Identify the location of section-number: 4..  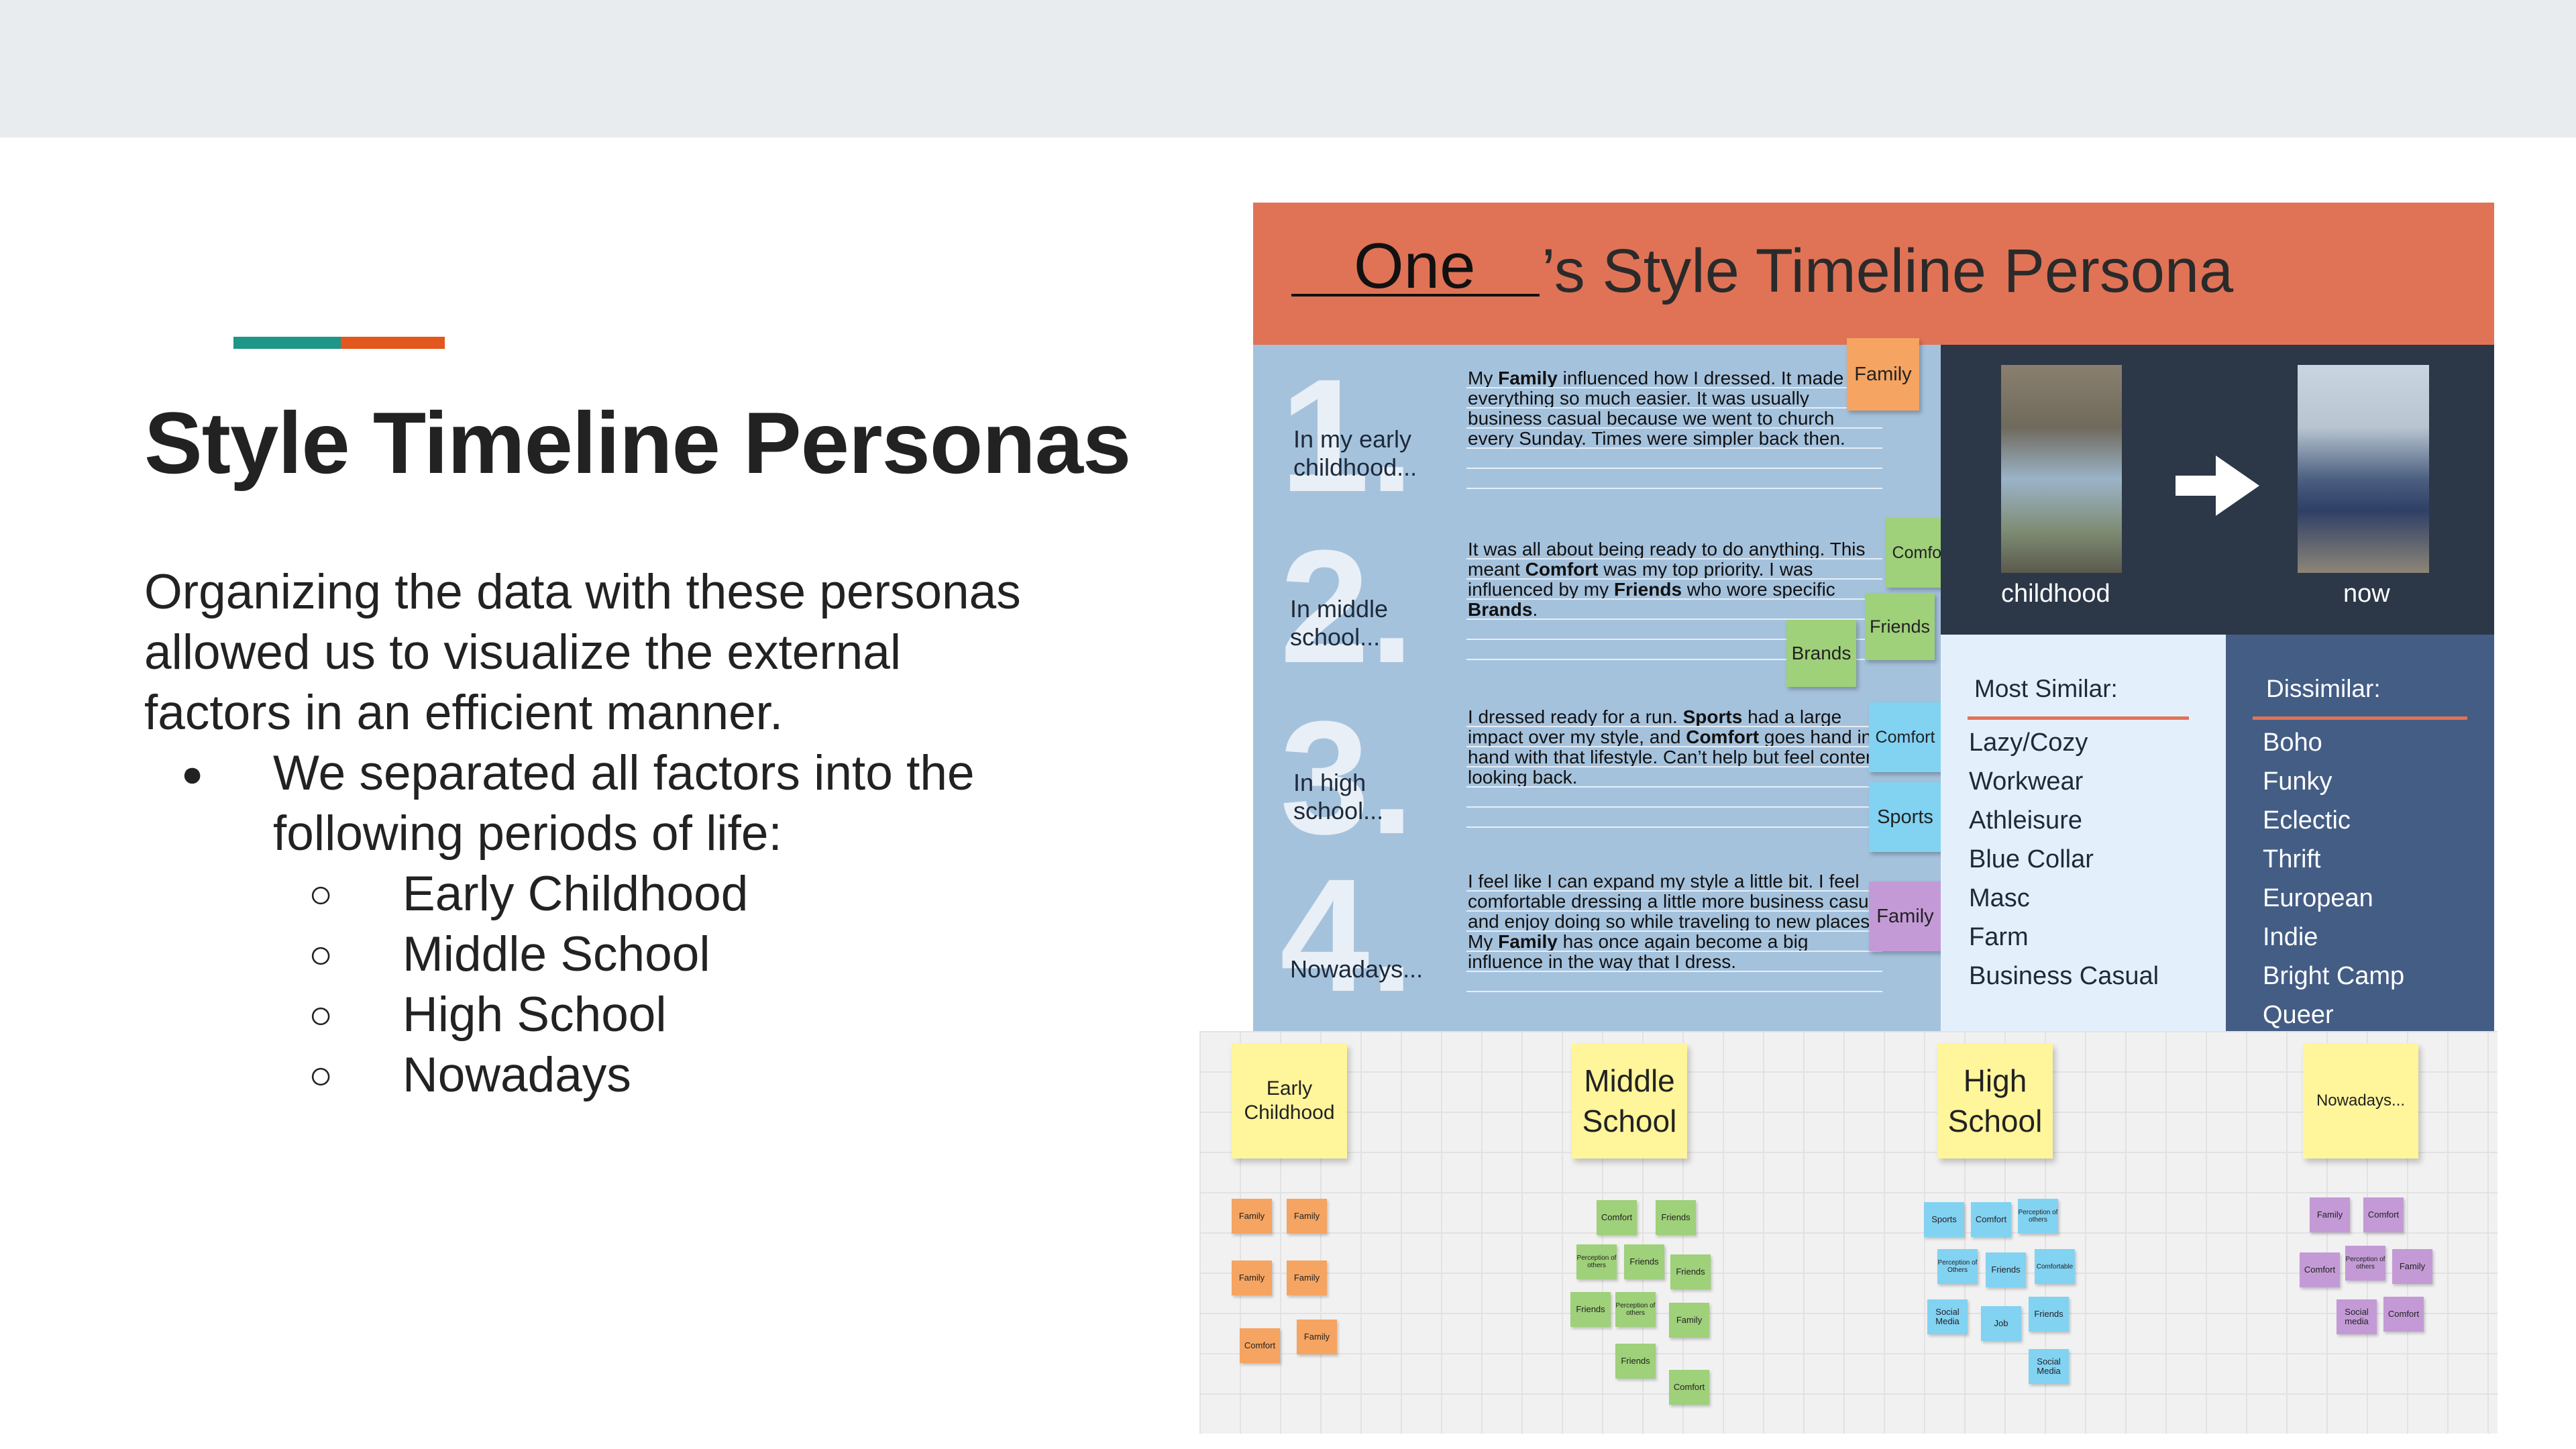
(1347, 935).